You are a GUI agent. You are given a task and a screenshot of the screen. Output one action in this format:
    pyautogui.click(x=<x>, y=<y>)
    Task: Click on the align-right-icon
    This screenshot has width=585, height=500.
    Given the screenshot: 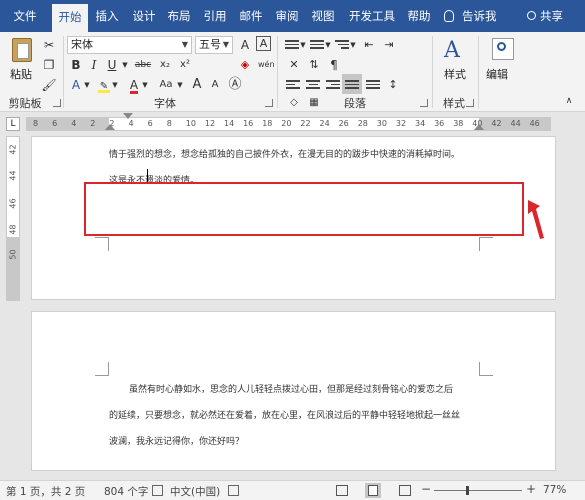 What is the action you would take?
    pyautogui.click(x=333, y=84)
    